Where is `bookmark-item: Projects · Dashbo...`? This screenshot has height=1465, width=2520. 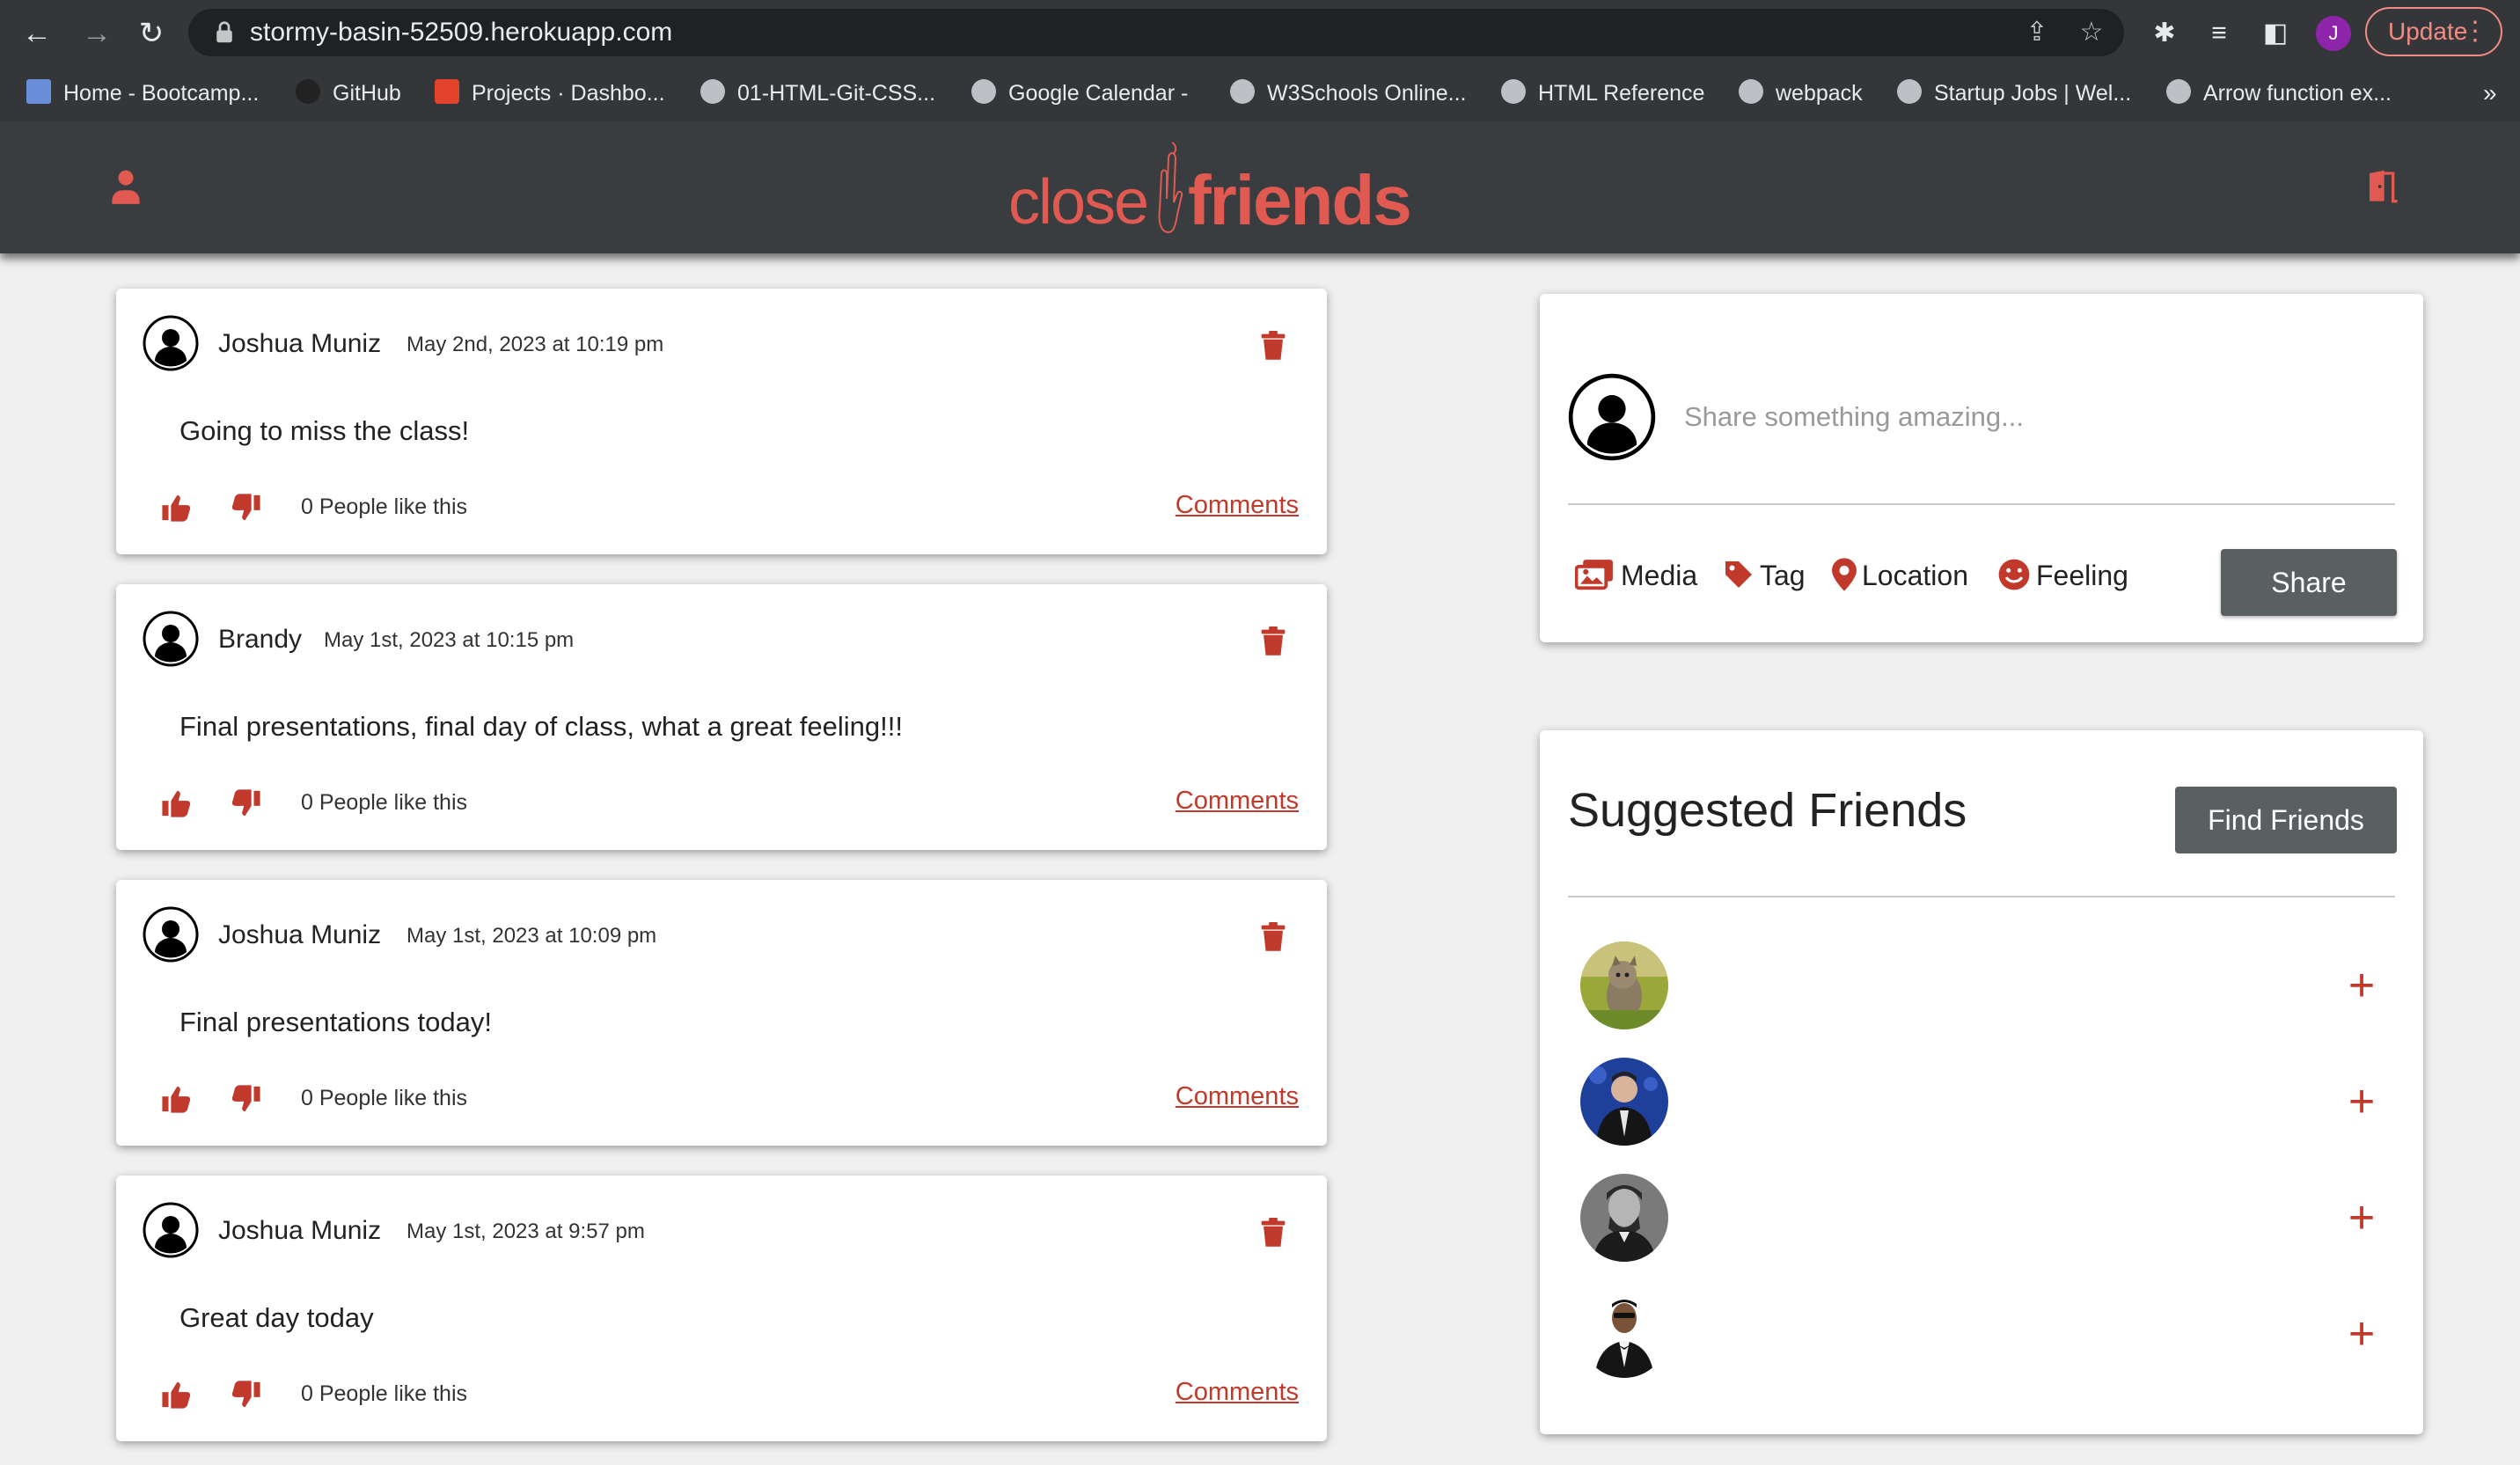
bookmark-item: Projects · Dashbo... is located at coordinates (550, 93).